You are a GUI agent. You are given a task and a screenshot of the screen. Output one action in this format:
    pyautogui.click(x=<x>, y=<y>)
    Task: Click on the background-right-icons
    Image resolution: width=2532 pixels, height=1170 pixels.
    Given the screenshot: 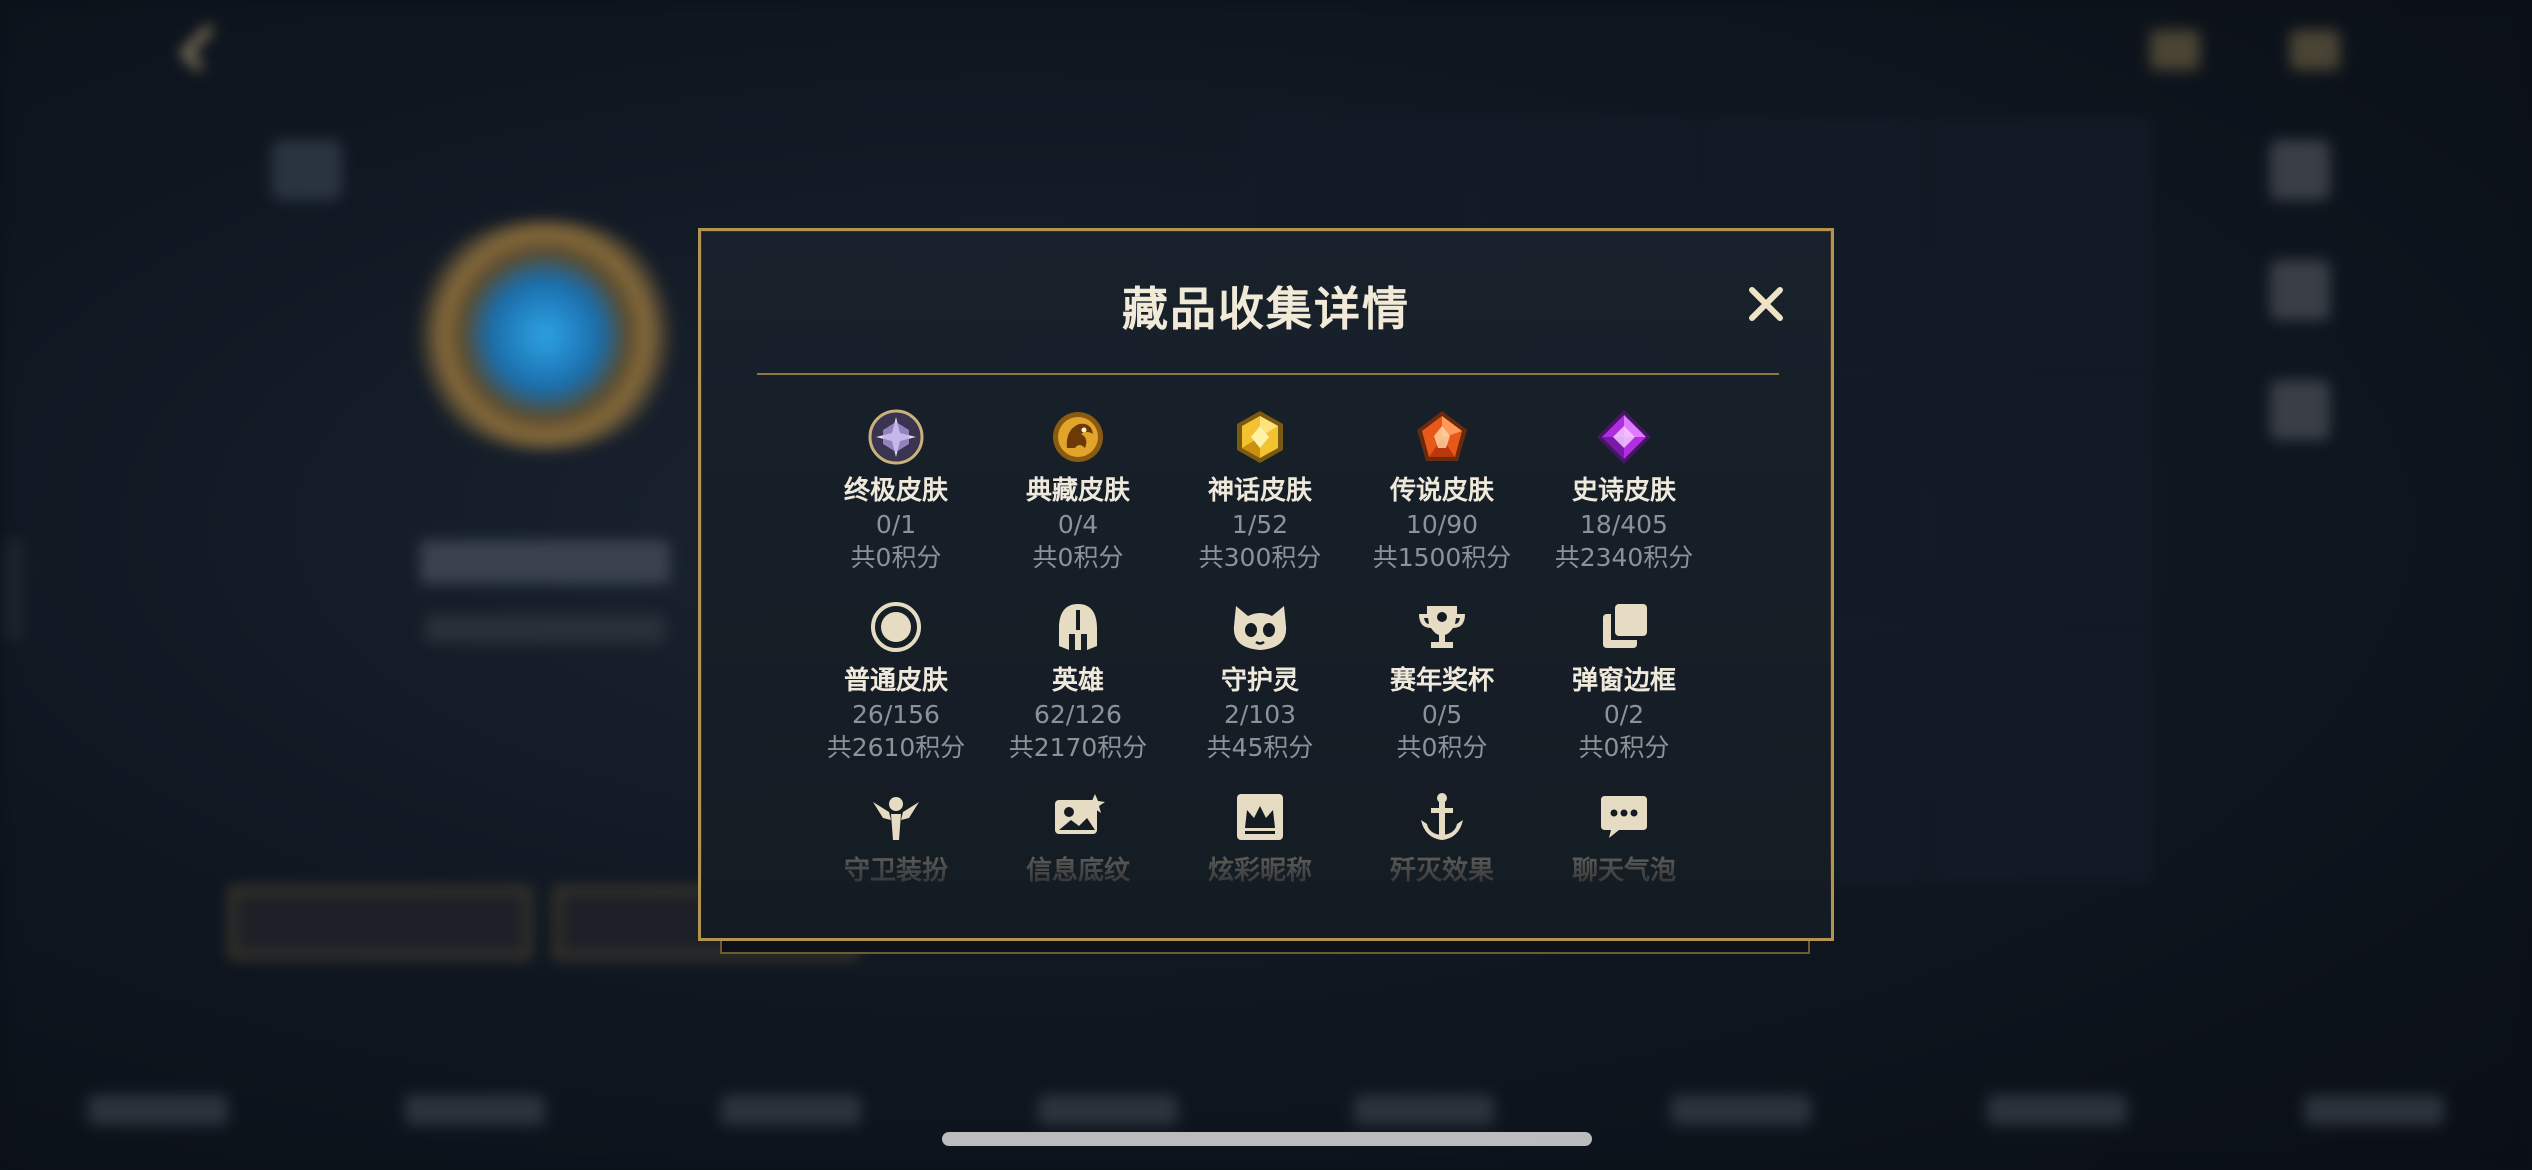 What is the action you would take?
    pyautogui.click(x=2300, y=290)
    